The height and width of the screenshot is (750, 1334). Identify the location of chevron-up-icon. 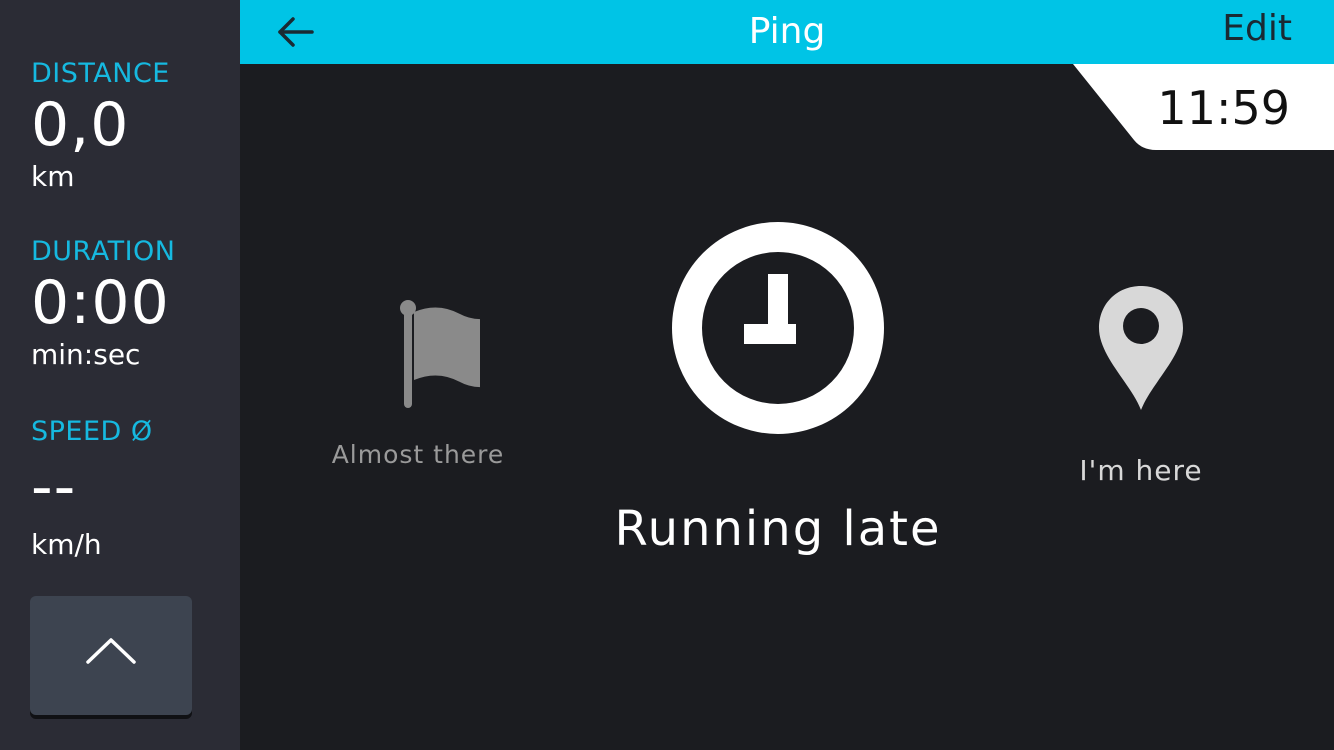
(111, 651).